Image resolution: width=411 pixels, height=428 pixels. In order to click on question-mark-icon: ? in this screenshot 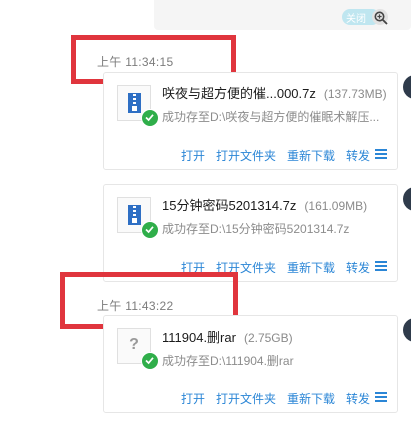, I will do `click(134, 344)`.